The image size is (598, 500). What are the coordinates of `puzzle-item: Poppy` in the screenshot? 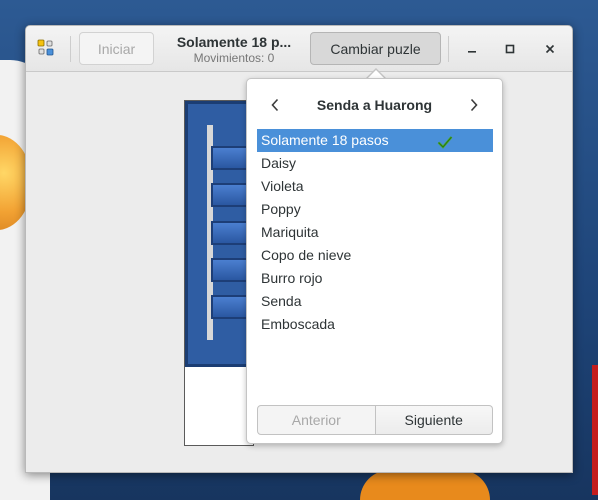 It's located at (375, 209).